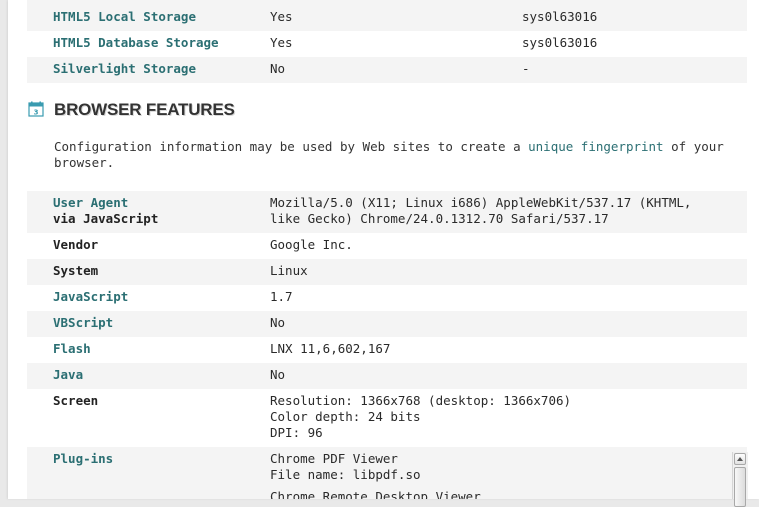  What do you see at coordinates (124, 16) in the screenshot?
I see `storage-label: HTML5 Local Storage` at bounding box center [124, 16].